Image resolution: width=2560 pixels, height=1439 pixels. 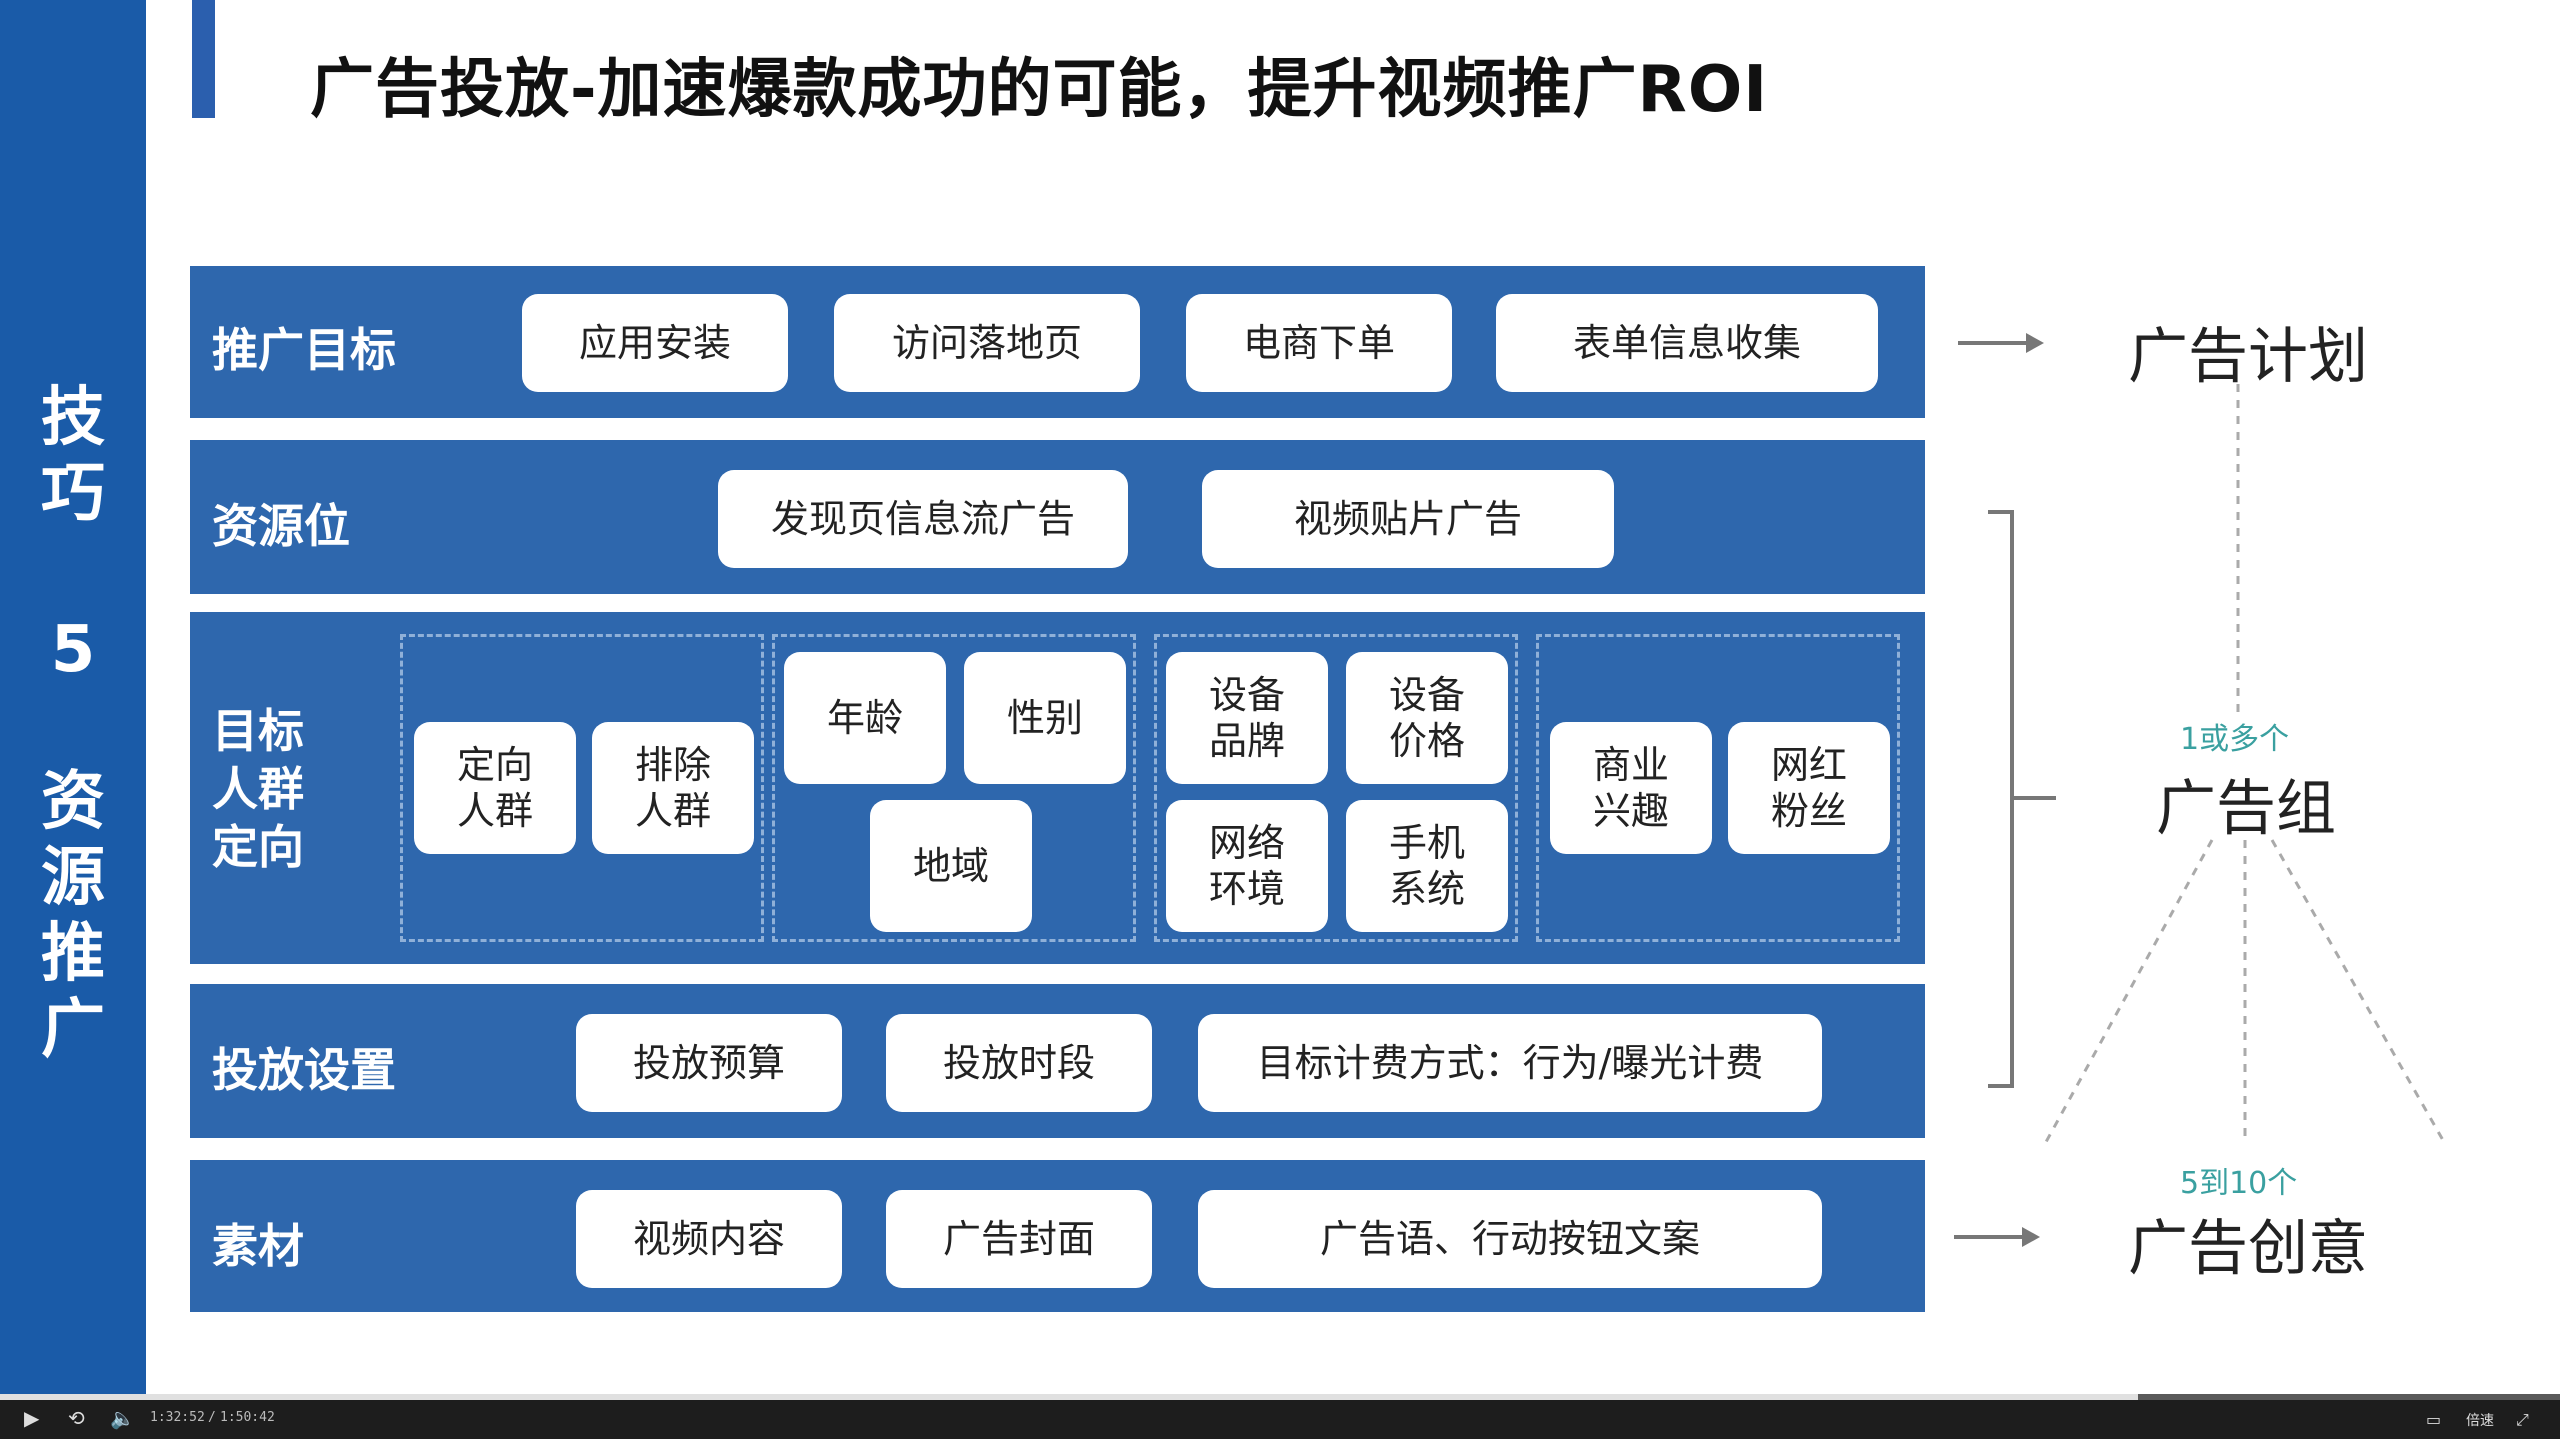 What do you see at coordinates (2235, 739) in the screenshot?
I see `ad-group-count: 1或多个` at bounding box center [2235, 739].